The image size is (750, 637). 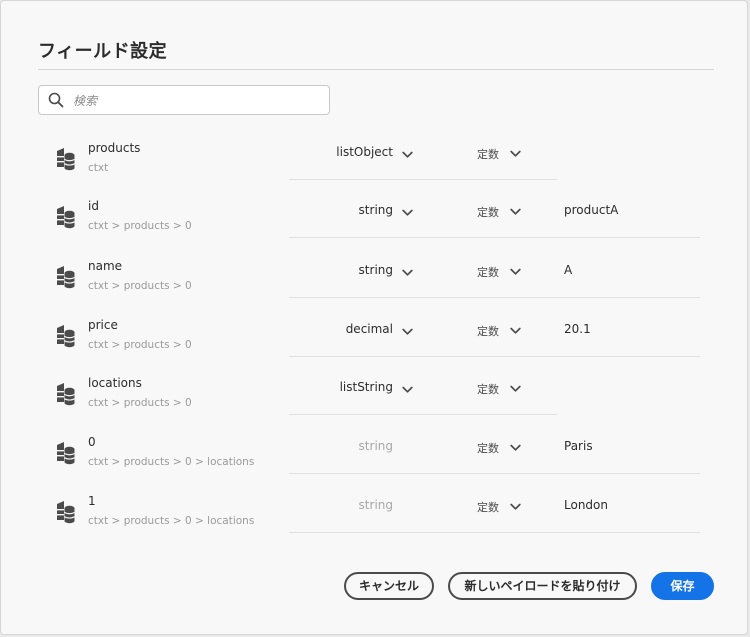 I want to click on field-value: productA, so click(x=591, y=210).